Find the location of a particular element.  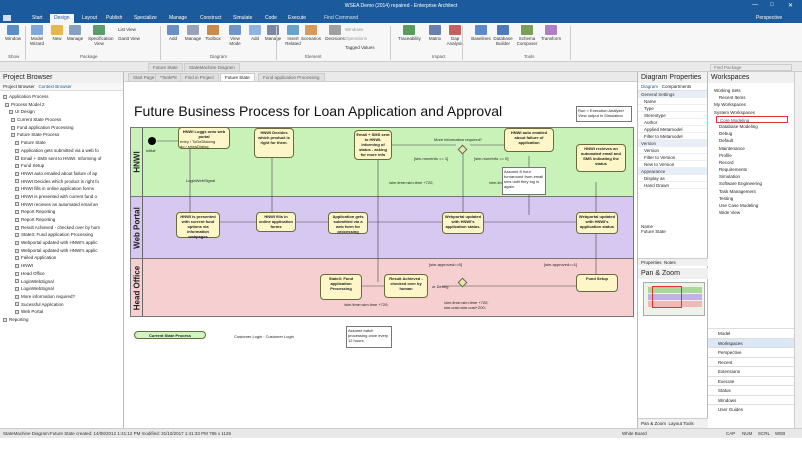

workspace-item: Maintenance is located at coordinates (751, 148).